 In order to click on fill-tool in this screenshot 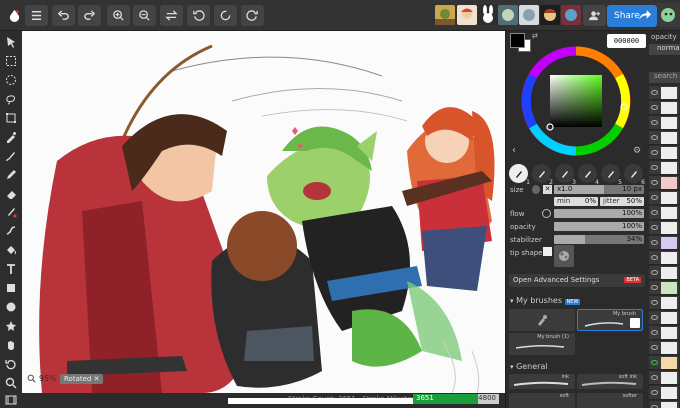, I will do `click(11, 250)`.